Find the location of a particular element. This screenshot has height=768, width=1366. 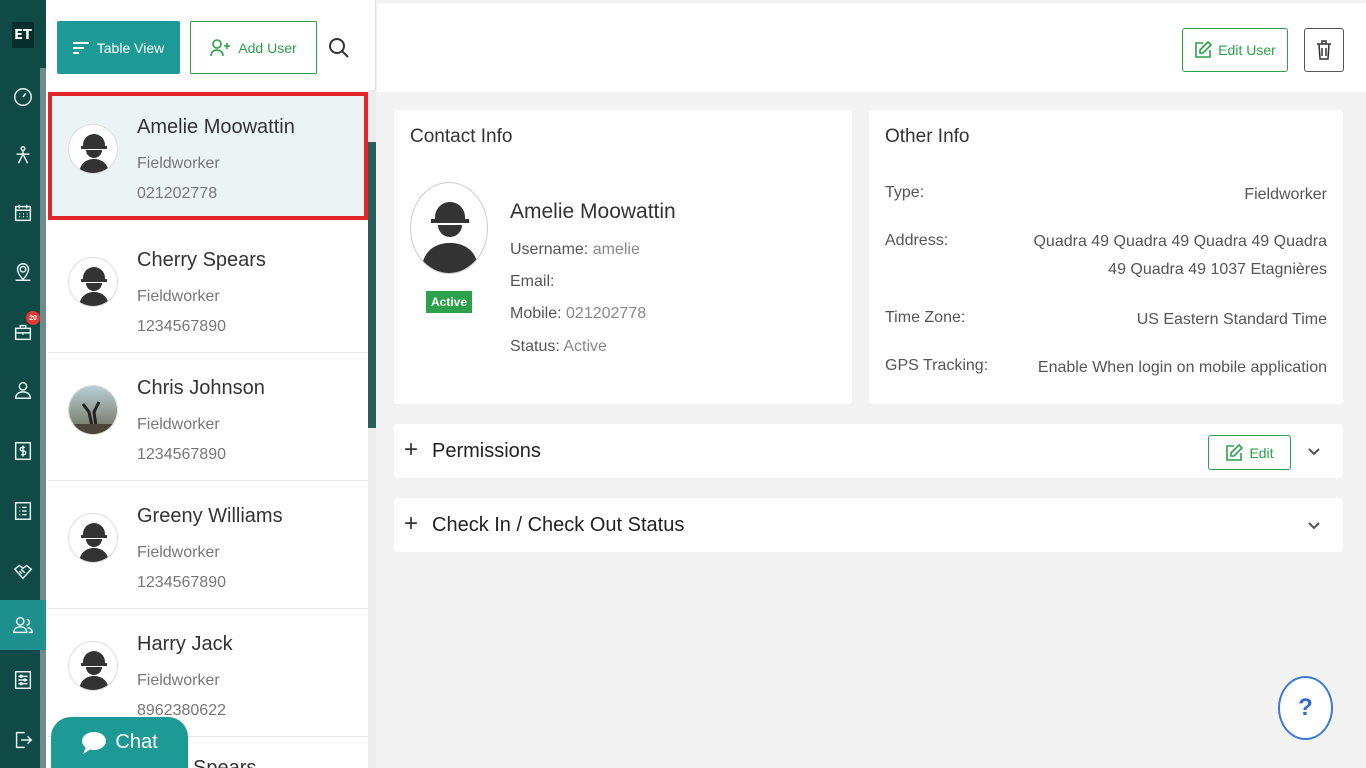

add-user-button: Add User is located at coordinates (253, 47).